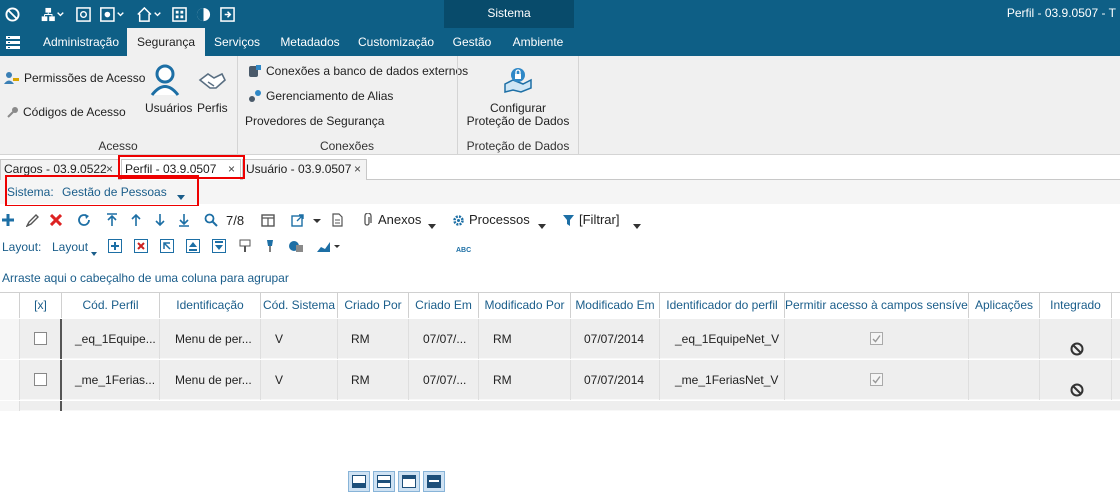 The width and height of the screenshot is (1120, 492). I want to click on exit-icon, so click(227, 14).